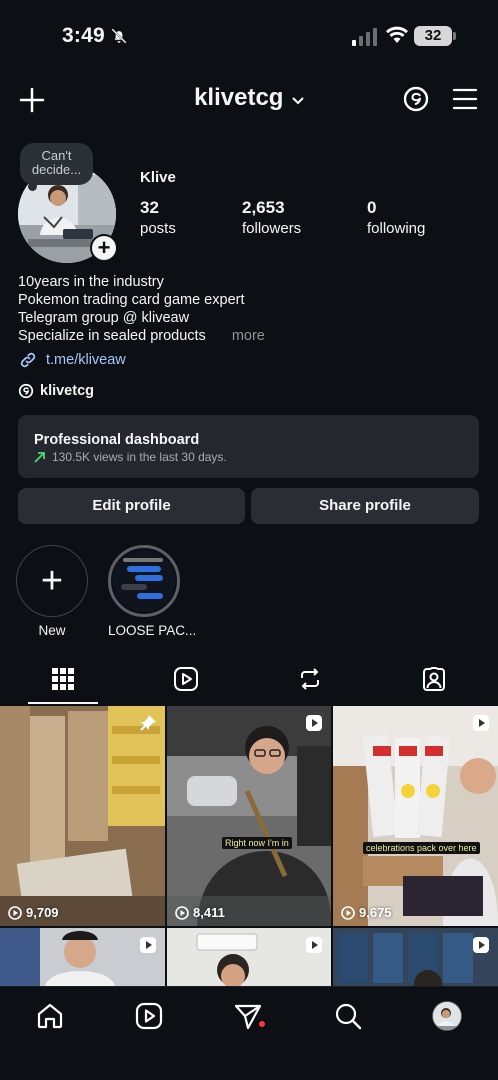 This screenshot has width=498, height=1080. Describe the element at coordinates (209, 912) in the screenshot. I see `view-count-value: 8,411` at that location.